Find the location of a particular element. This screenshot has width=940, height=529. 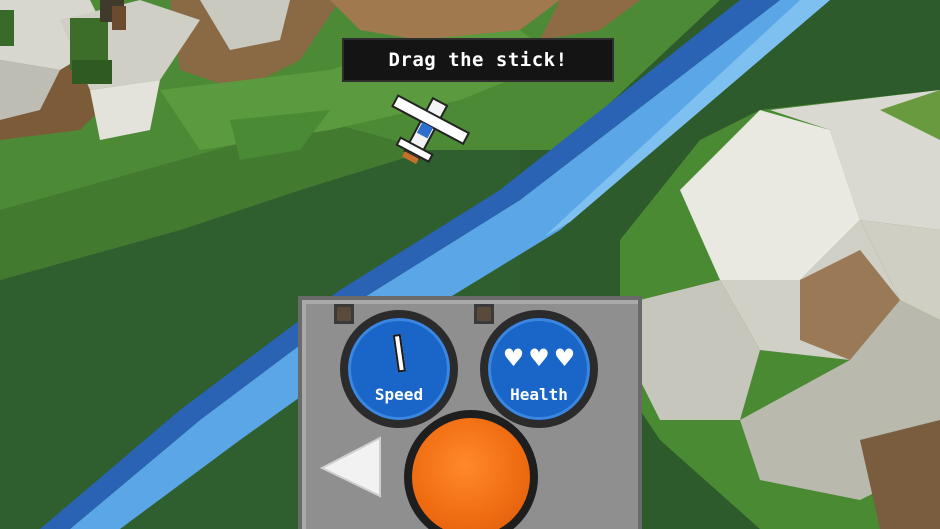

health-label: Health is located at coordinates (539, 394).